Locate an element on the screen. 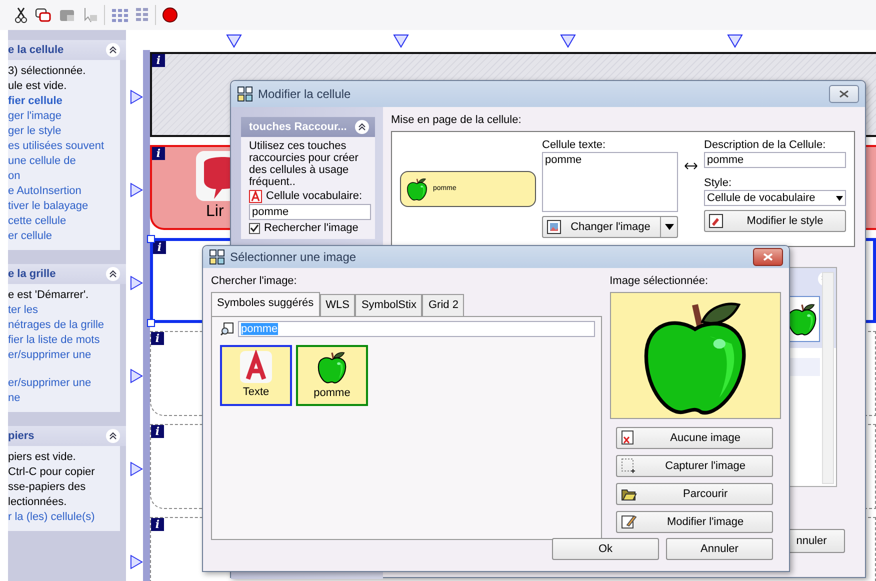 This screenshot has width=876, height=581. tab: WLS is located at coordinates (338, 305).